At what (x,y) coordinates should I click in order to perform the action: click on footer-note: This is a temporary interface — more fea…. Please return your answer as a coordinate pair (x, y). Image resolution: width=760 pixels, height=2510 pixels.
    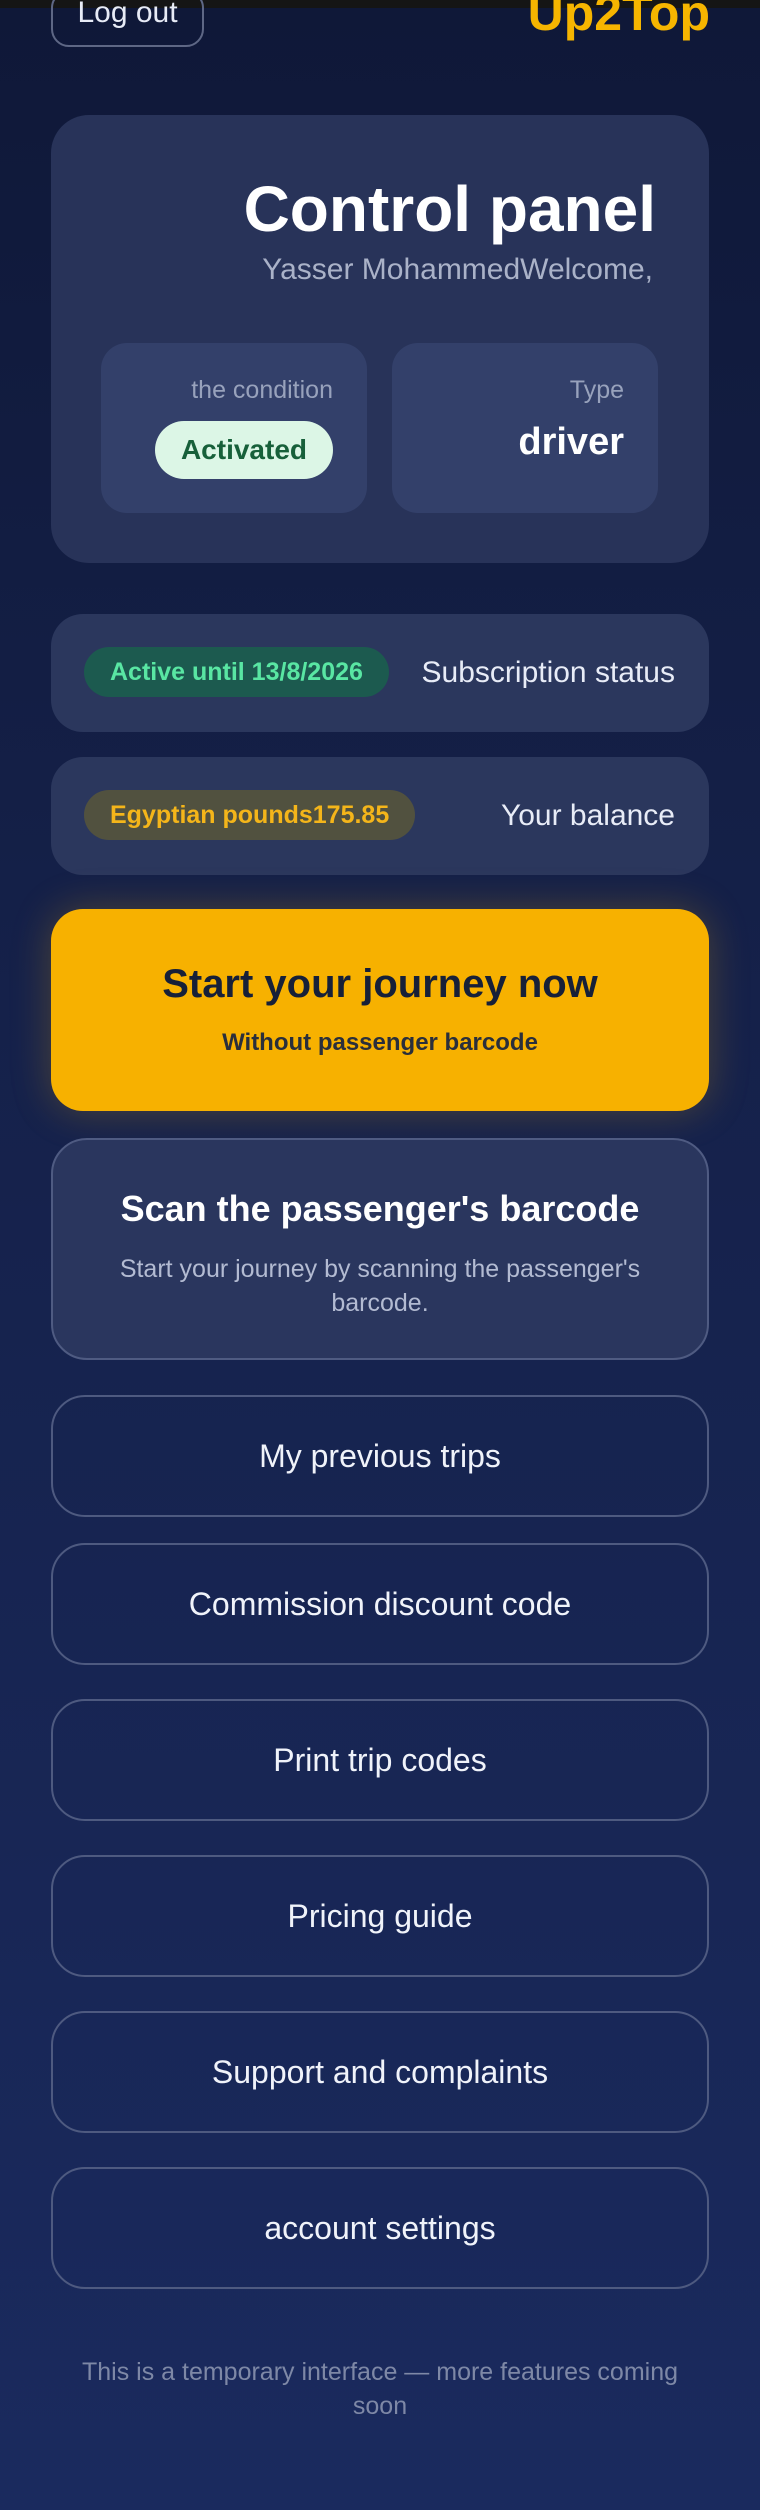
    Looking at the image, I should click on (380, 2389).